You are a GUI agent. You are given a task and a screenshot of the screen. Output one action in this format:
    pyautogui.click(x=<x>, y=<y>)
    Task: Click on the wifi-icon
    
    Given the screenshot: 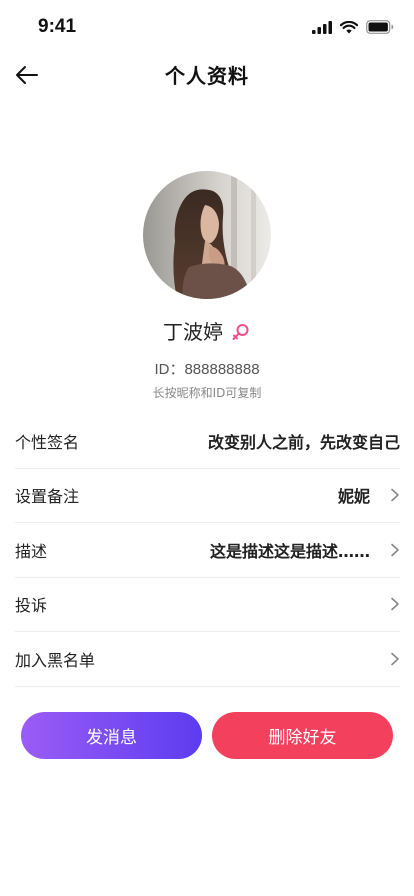 What is the action you would take?
    pyautogui.click(x=349, y=26)
    